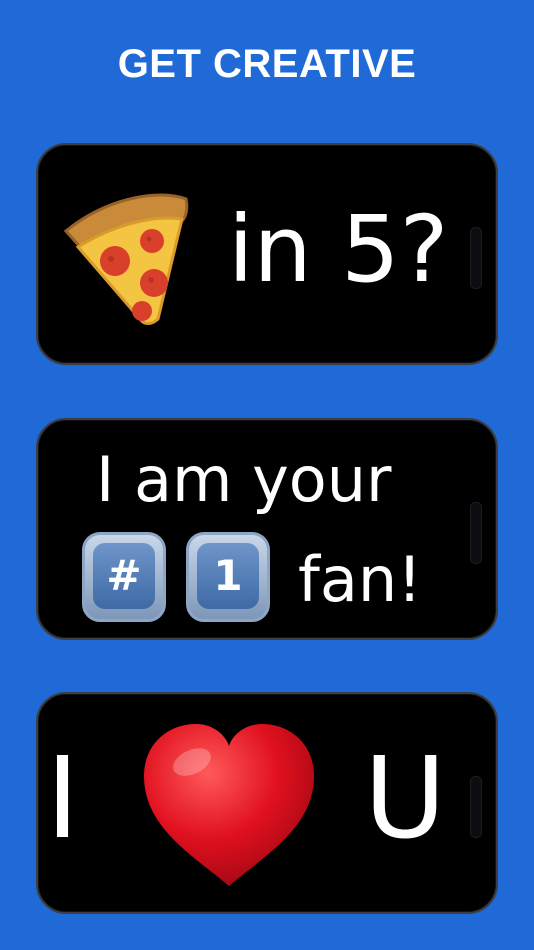 This screenshot has height=950, width=534. I want to click on heart-icon, so click(229, 805).